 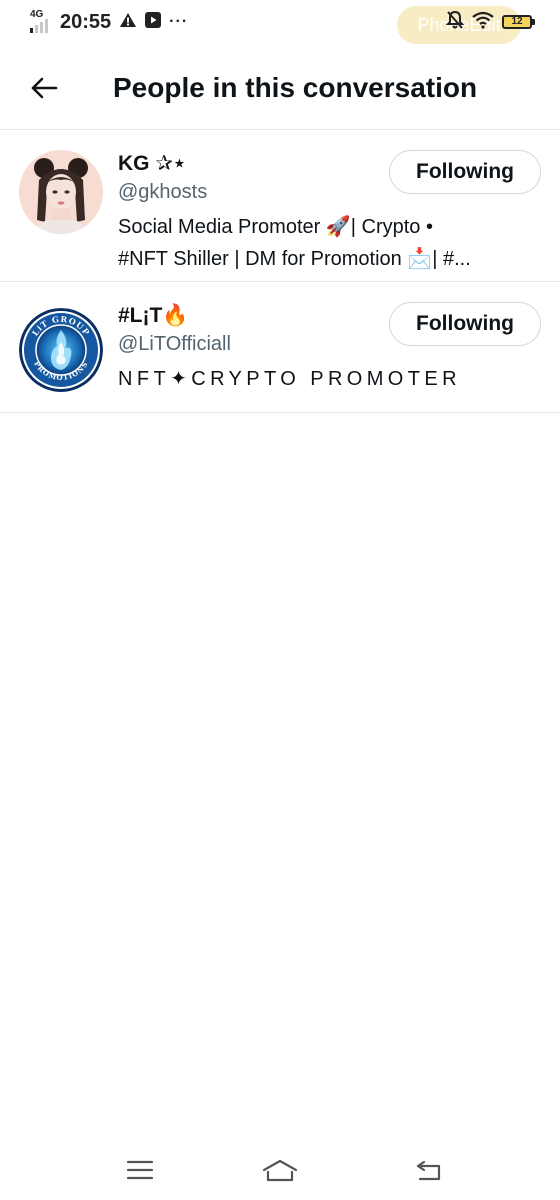 What do you see at coordinates (86, 21) in the screenshot?
I see `status-time: 20:55` at bounding box center [86, 21].